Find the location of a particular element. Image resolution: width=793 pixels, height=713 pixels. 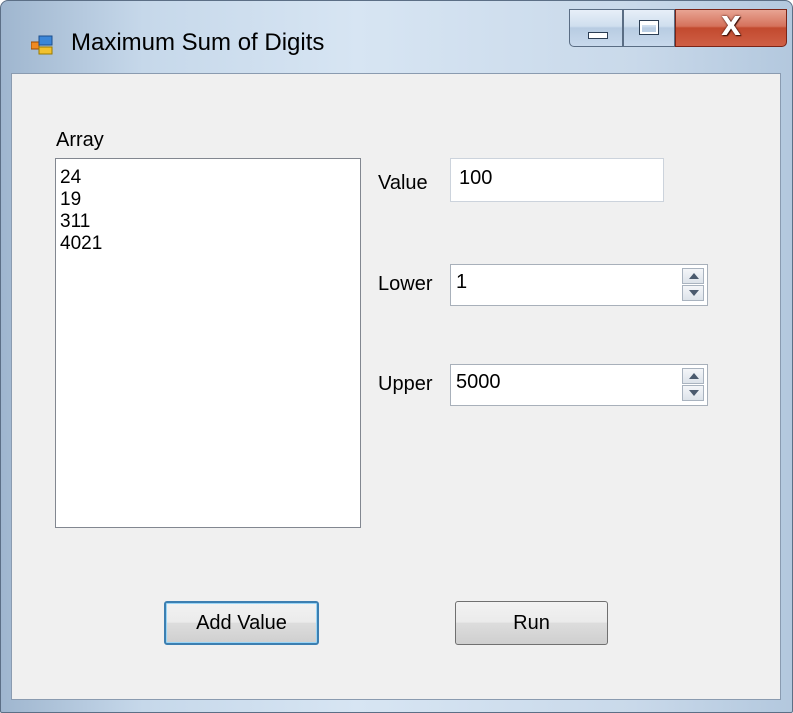

close-icon: X is located at coordinates (731, 27).